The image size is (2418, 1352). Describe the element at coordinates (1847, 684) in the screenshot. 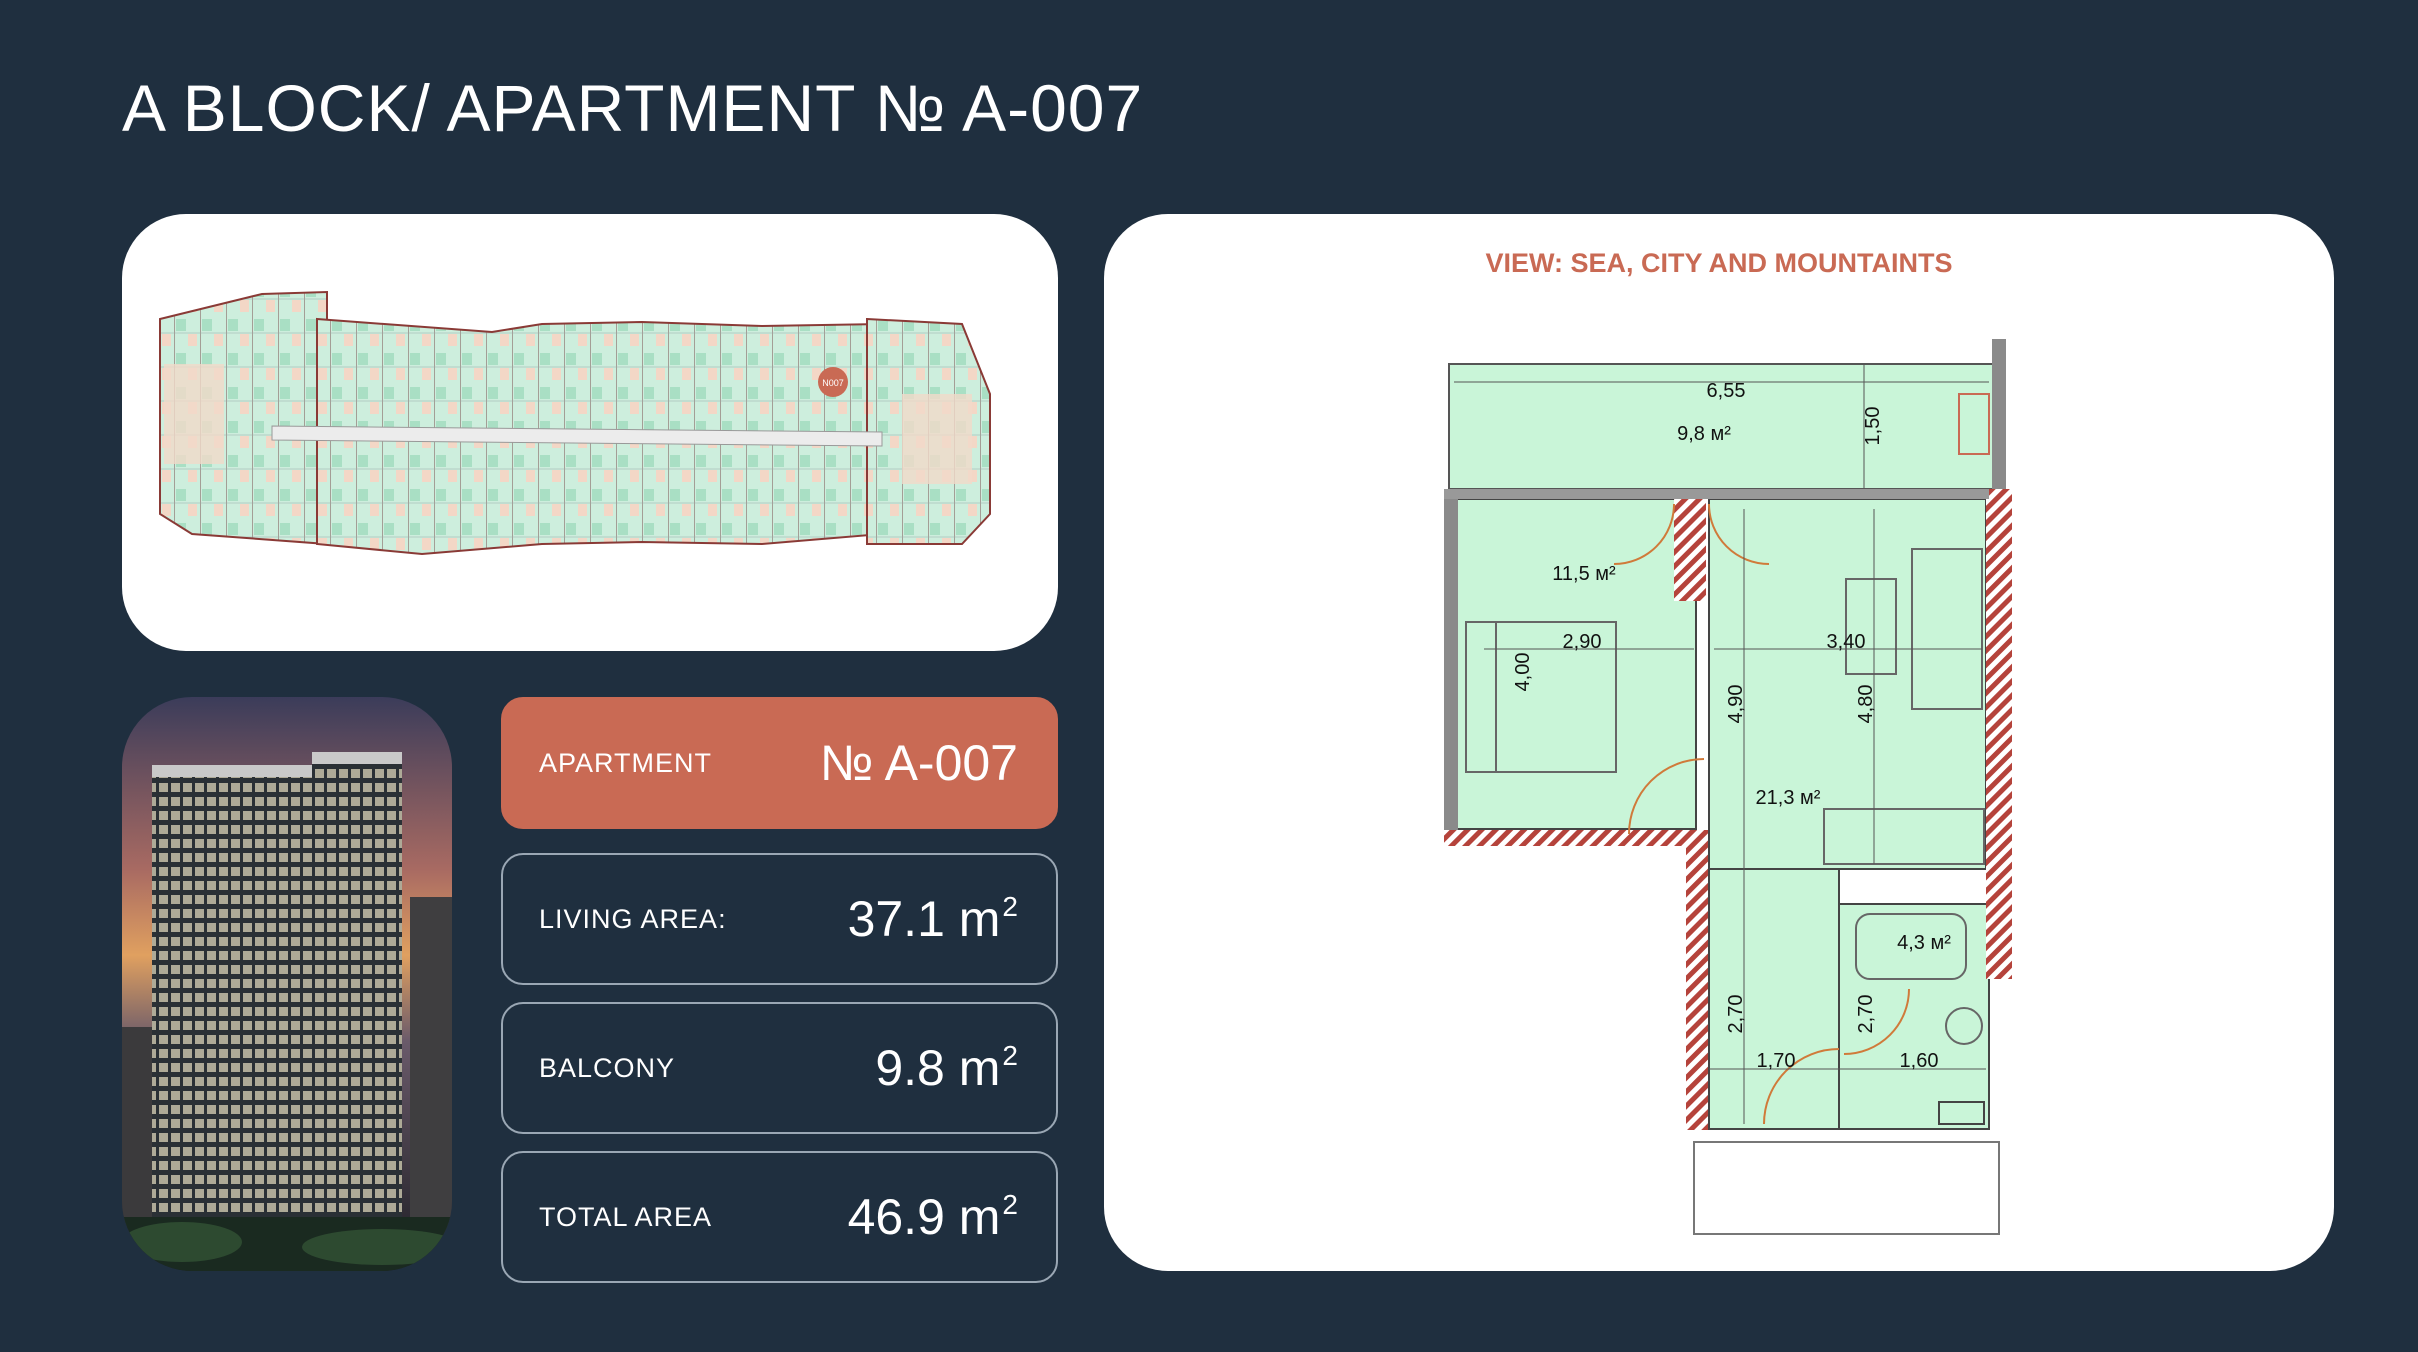

I see `living-room` at that location.